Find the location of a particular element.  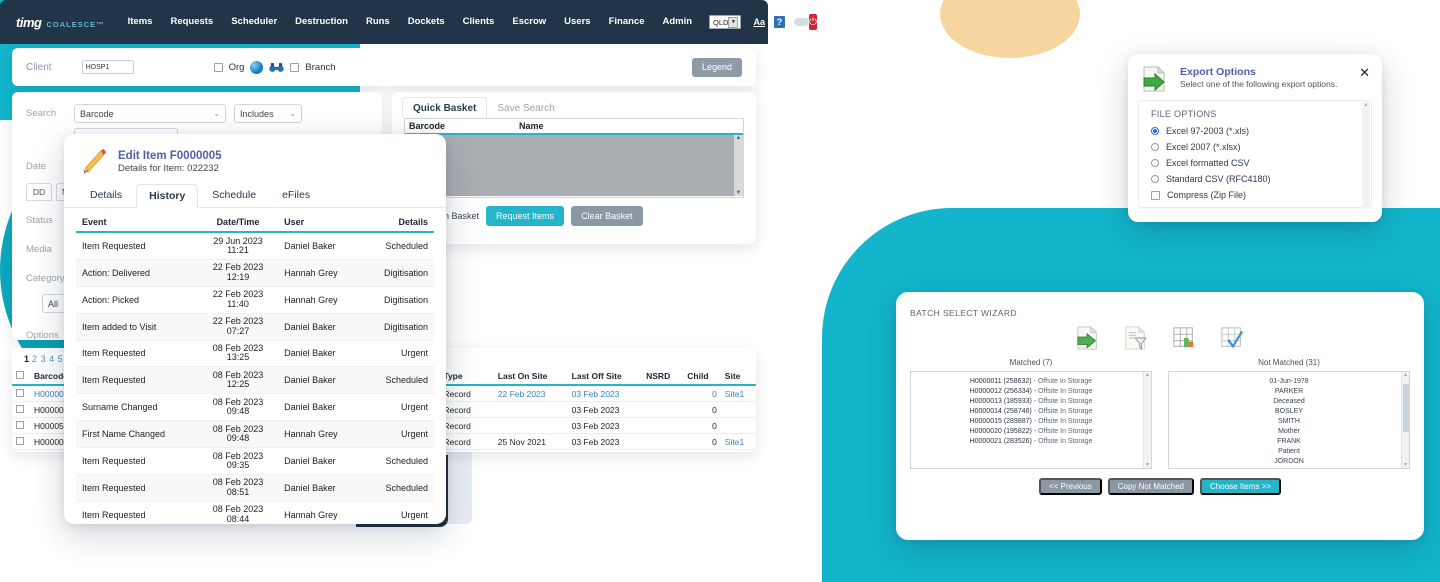

page-5: 5 is located at coordinates (60, 359).